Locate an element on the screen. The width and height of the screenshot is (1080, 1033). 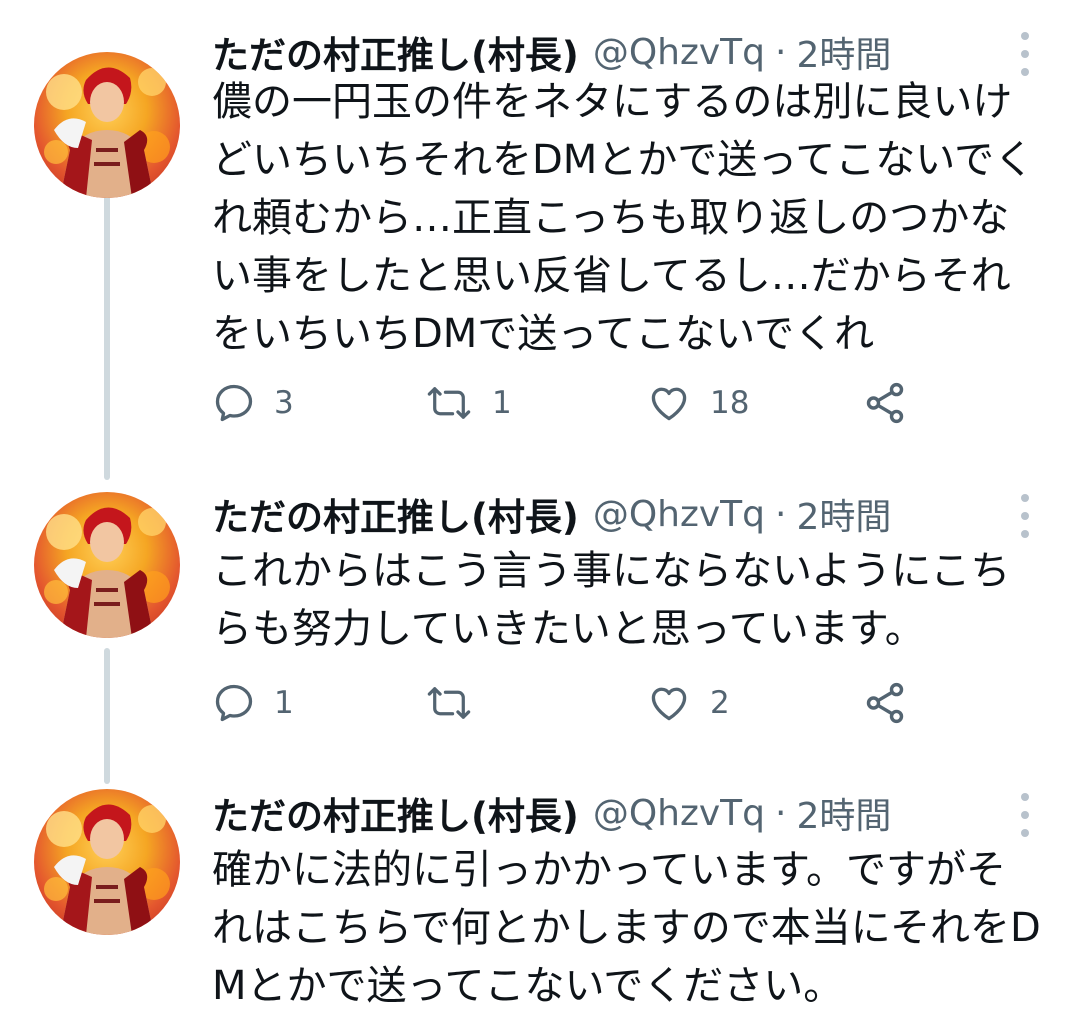
reply-button: 3 is located at coordinates (253, 403).